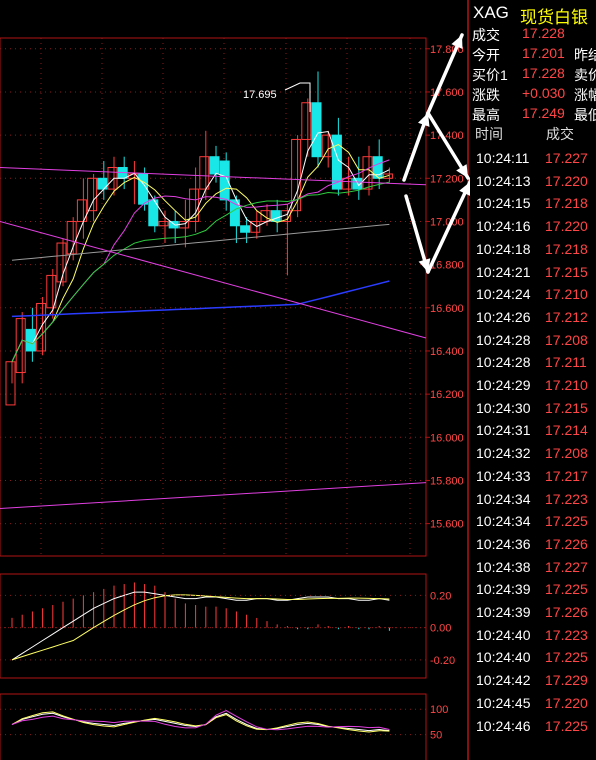 Image resolution: width=596 pixels, height=760 pixels. I want to click on quote-row: 买价1 17.228 卖价1, so click(533, 74).